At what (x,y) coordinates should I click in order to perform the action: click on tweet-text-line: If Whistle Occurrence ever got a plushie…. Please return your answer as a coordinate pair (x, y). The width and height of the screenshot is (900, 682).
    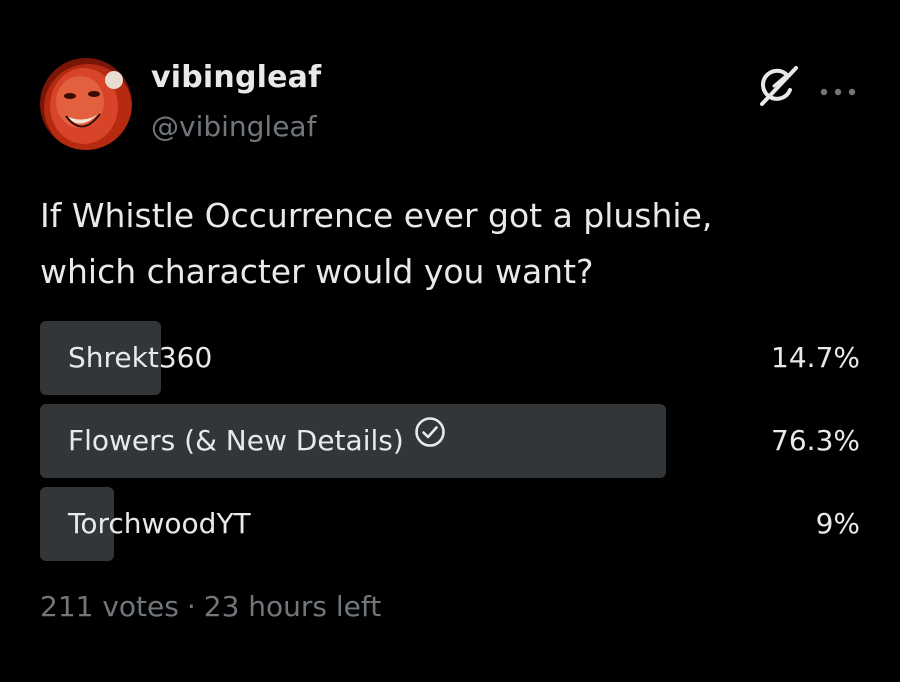
    Looking at the image, I should click on (376, 215).